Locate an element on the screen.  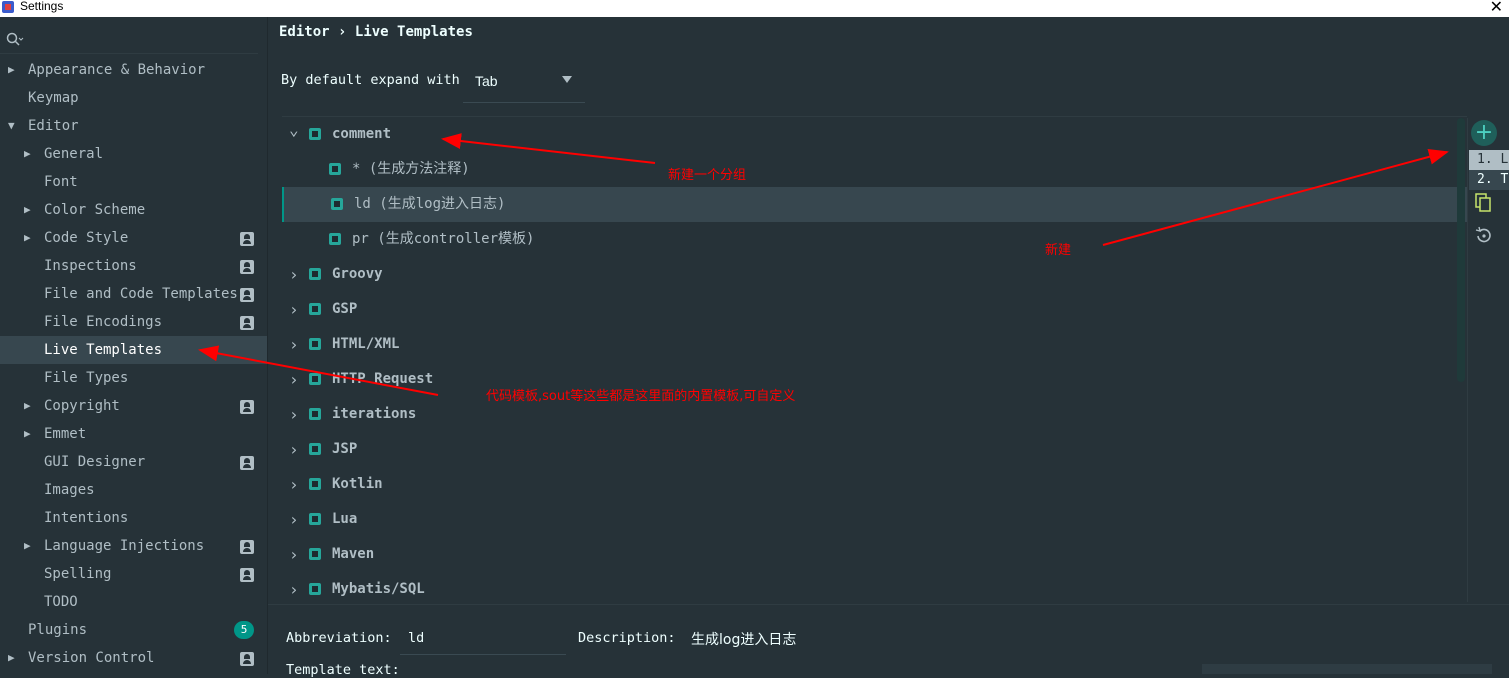
sidebar-item-file-encodings: File Encodings is located at coordinates (133, 322).